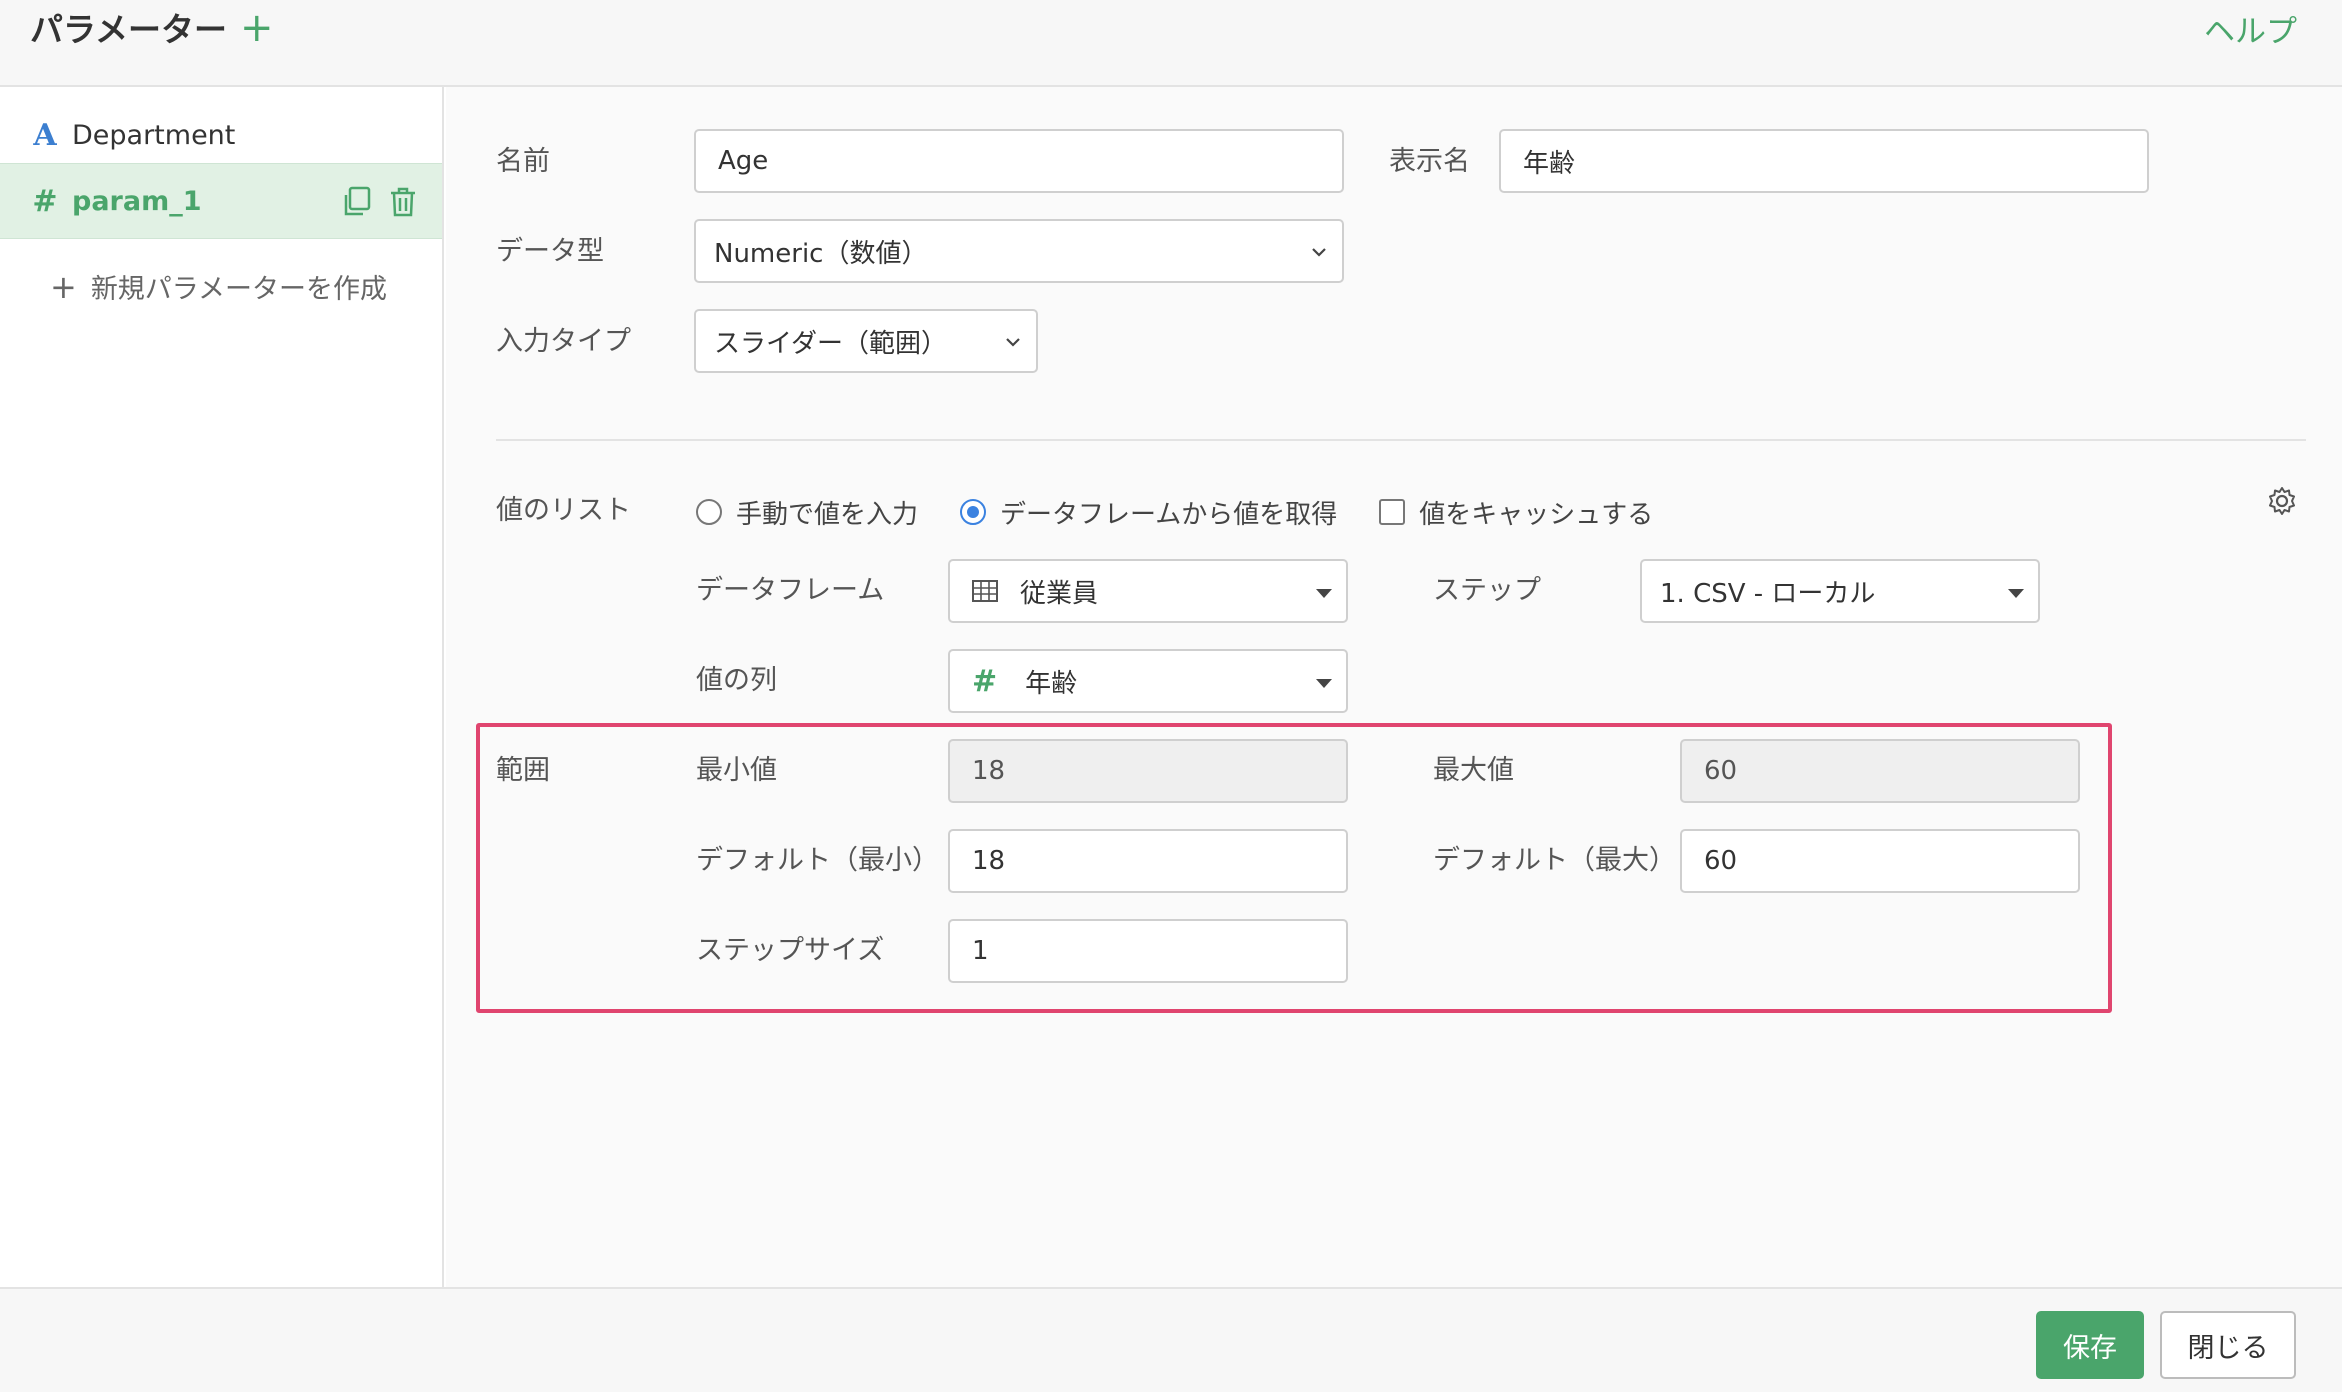 Image resolution: width=2342 pixels, height=1392 pixels. I want to click on dialog-footer: 保存 閉じる, so click(1171, 1339).